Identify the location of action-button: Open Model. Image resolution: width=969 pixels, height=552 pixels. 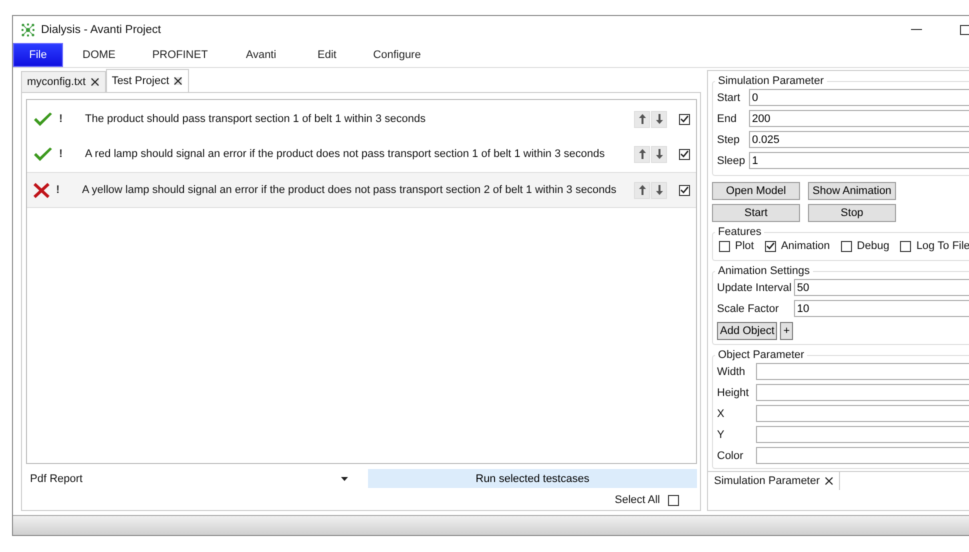
(756, 191).